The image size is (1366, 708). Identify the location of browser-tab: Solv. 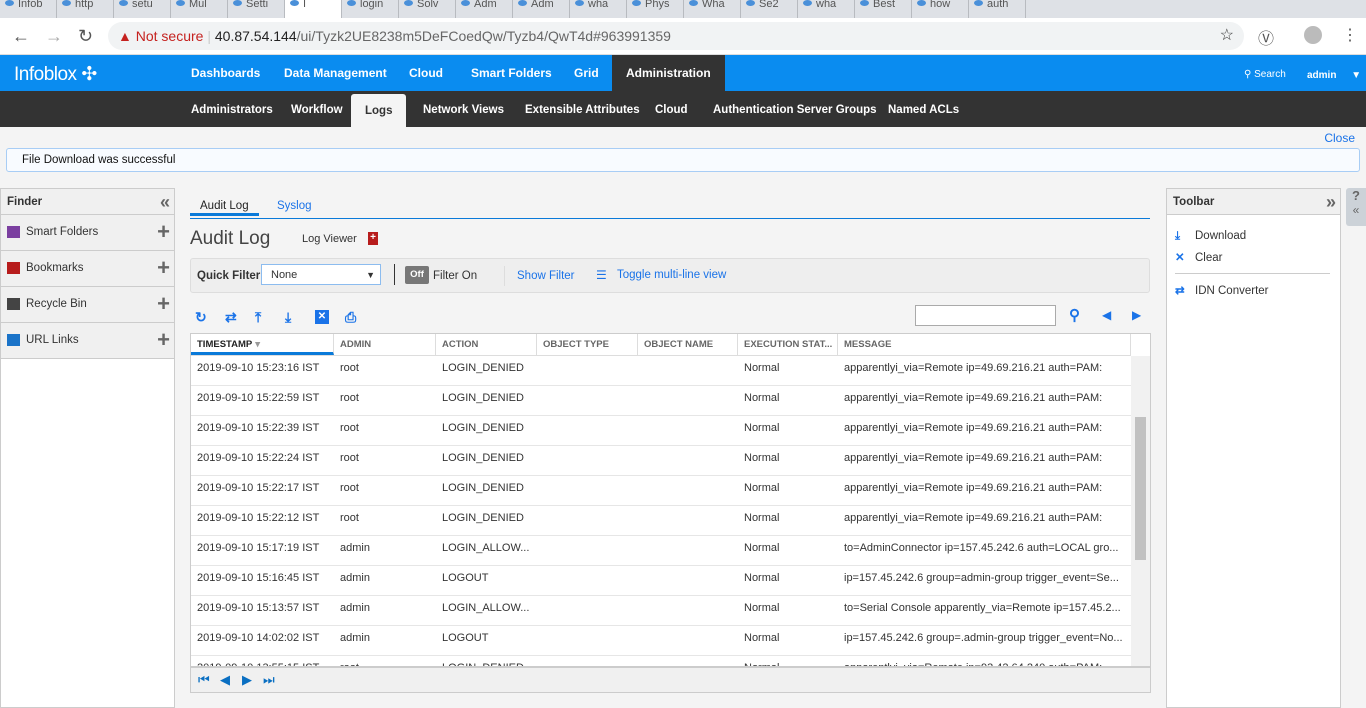
(427, 9).